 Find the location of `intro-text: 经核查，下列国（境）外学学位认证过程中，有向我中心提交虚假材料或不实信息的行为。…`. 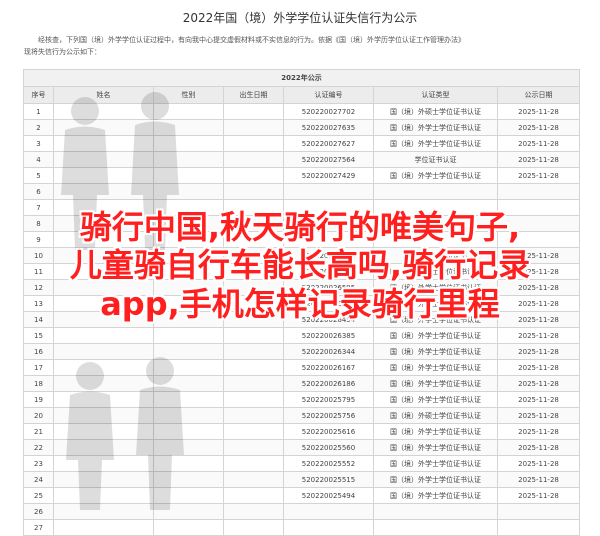

intro-text: 经核查，下列国（境）外学学位认证过程中，有向我中心提交虚假材料或不实信息的行为。… is located at coordinates (302, 46).